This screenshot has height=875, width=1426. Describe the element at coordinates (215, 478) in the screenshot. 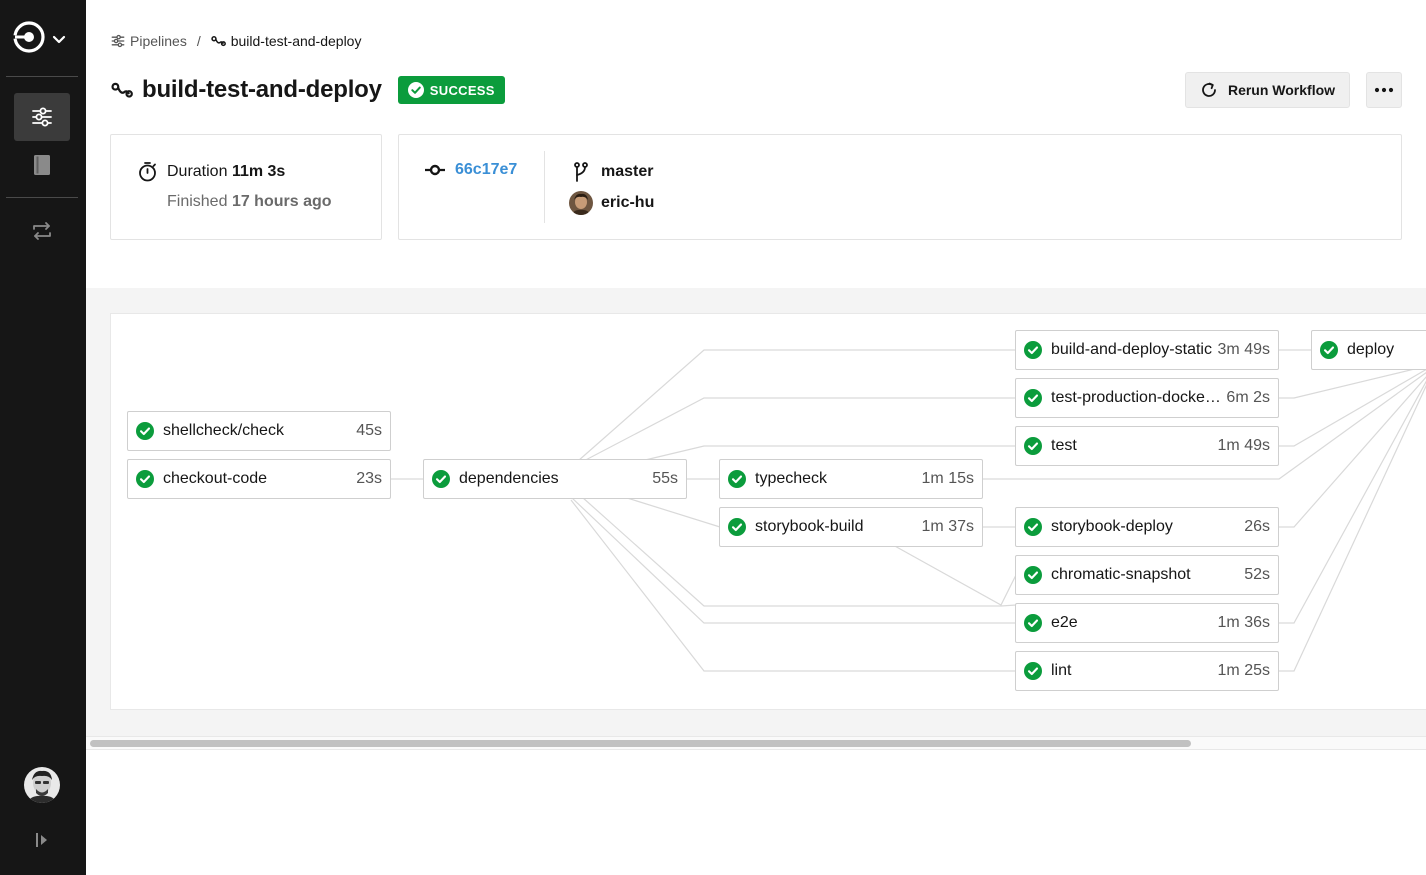

I see `job-name: checkout-code` at that location.